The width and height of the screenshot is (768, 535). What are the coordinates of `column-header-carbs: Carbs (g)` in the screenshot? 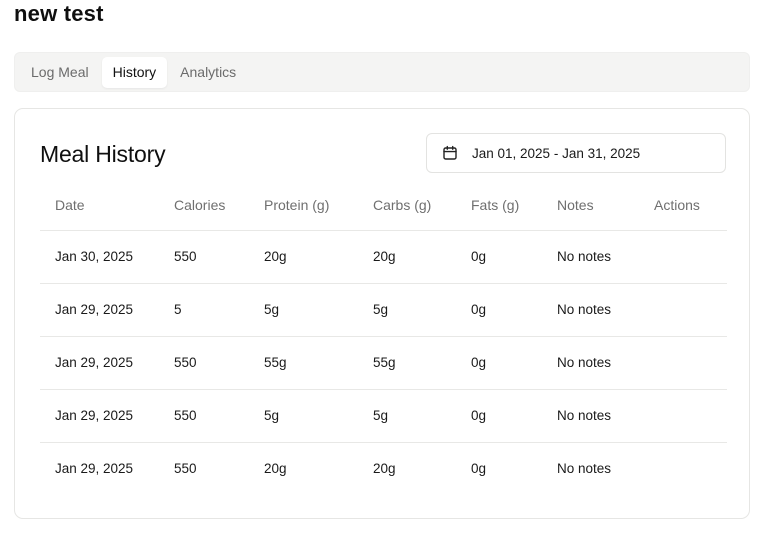 It's located at (407, 206).